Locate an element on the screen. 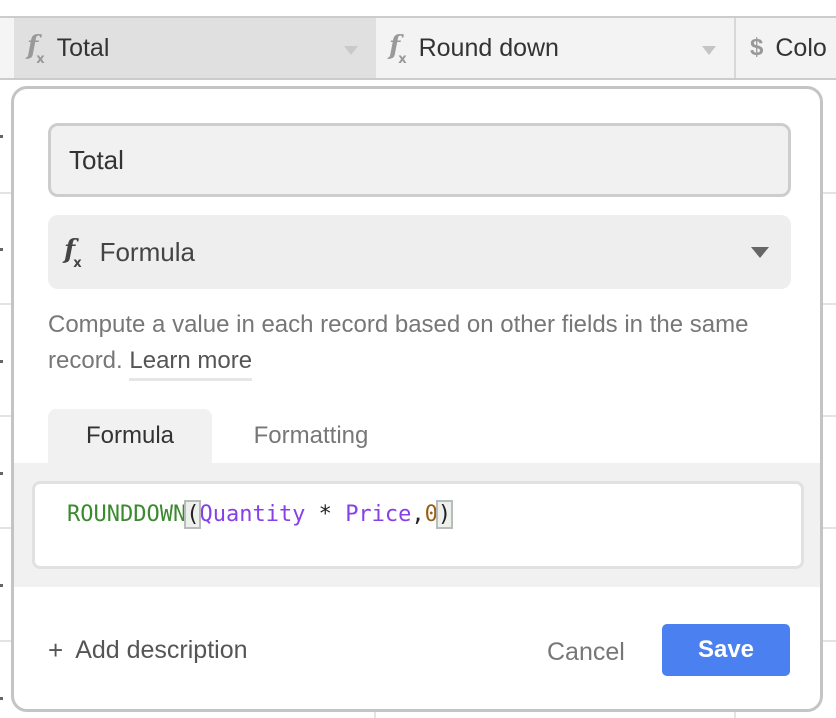 The width and height of the screenshot is (836, 718). column-header-label: Total is located at coordinates (83, 47).